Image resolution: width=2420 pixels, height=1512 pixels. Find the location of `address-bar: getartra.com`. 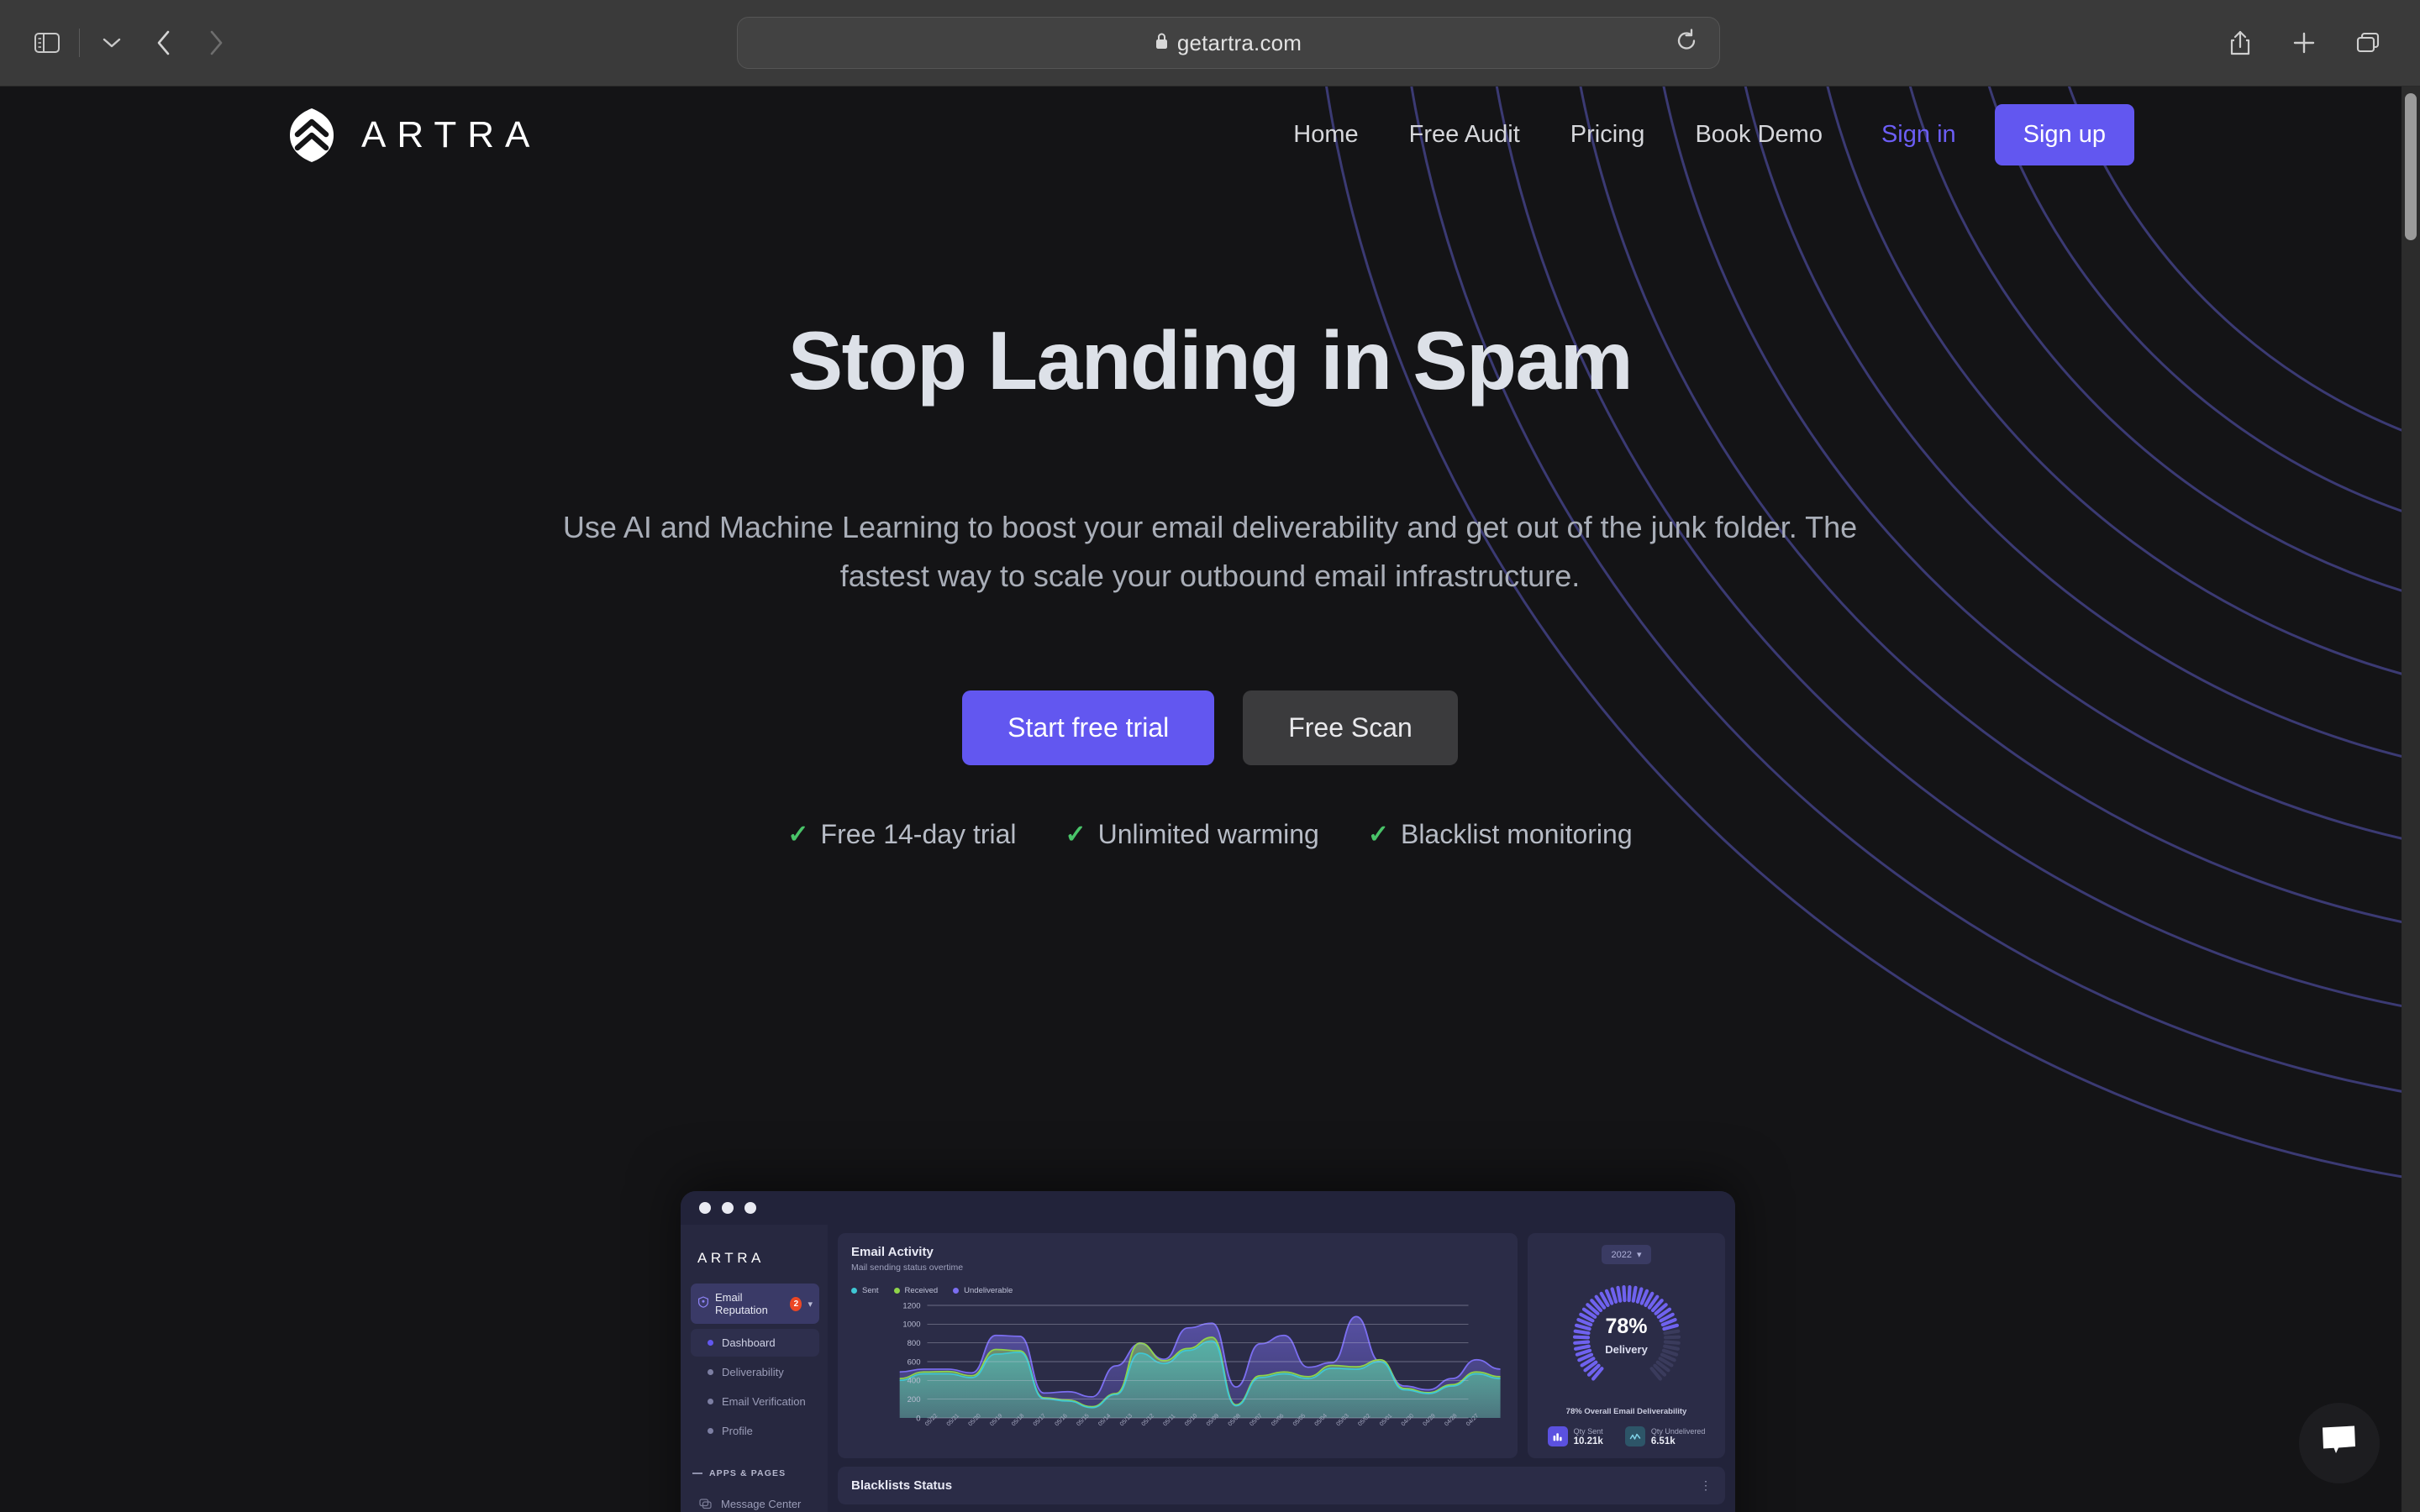

address-bar: getartra.com is located at coordinates (1228, 43).